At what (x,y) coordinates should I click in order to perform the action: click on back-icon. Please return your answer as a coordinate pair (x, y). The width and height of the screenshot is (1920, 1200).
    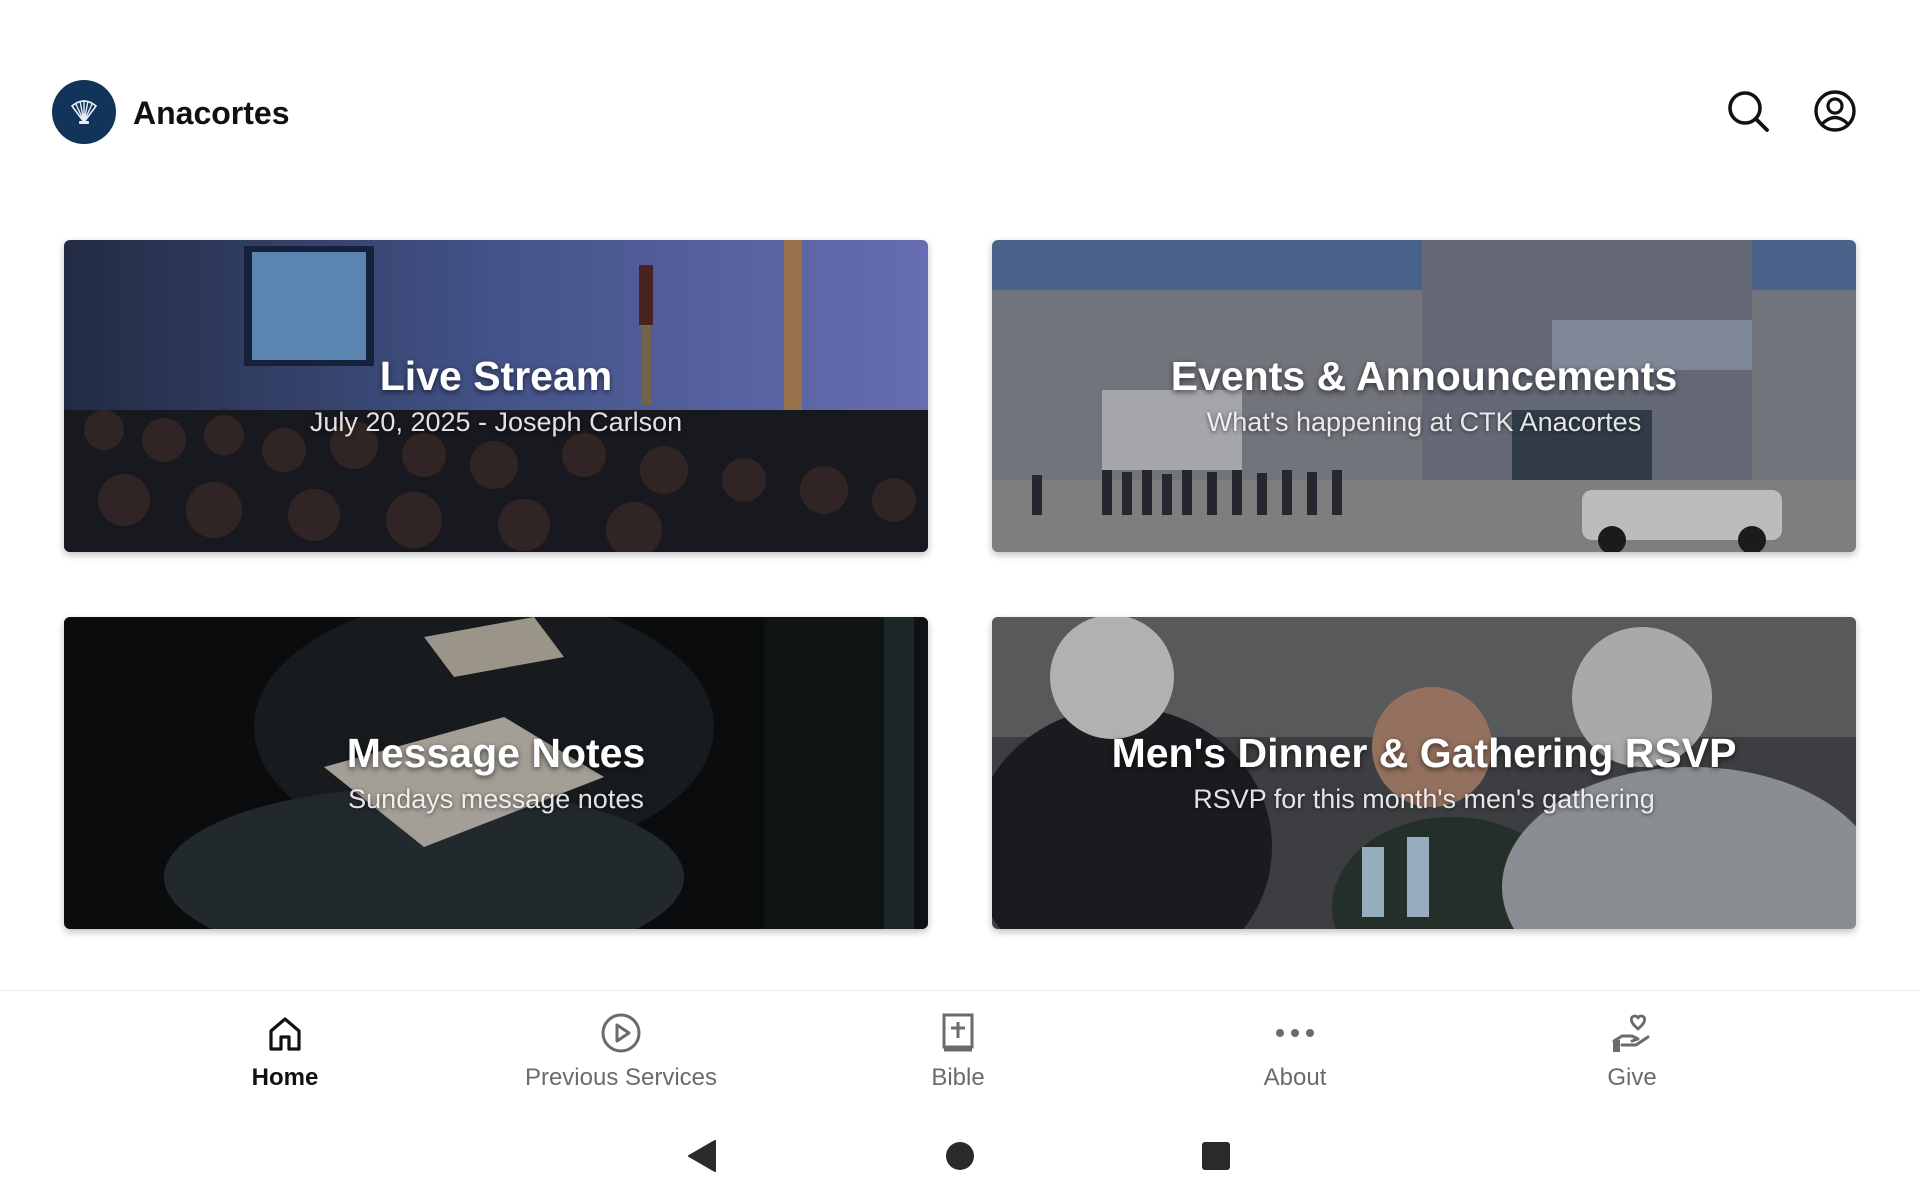
    Looking at the image, I should click on (702, 1156).